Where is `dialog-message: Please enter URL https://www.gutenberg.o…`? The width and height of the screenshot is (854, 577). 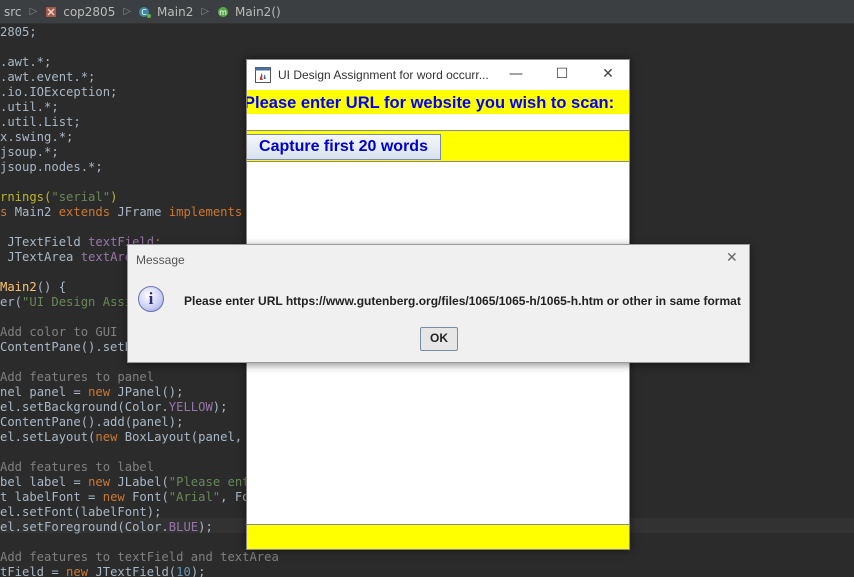
dialog-message: Please enter URL https://www.gutenberg.o… is located at coordinates (462, 301).